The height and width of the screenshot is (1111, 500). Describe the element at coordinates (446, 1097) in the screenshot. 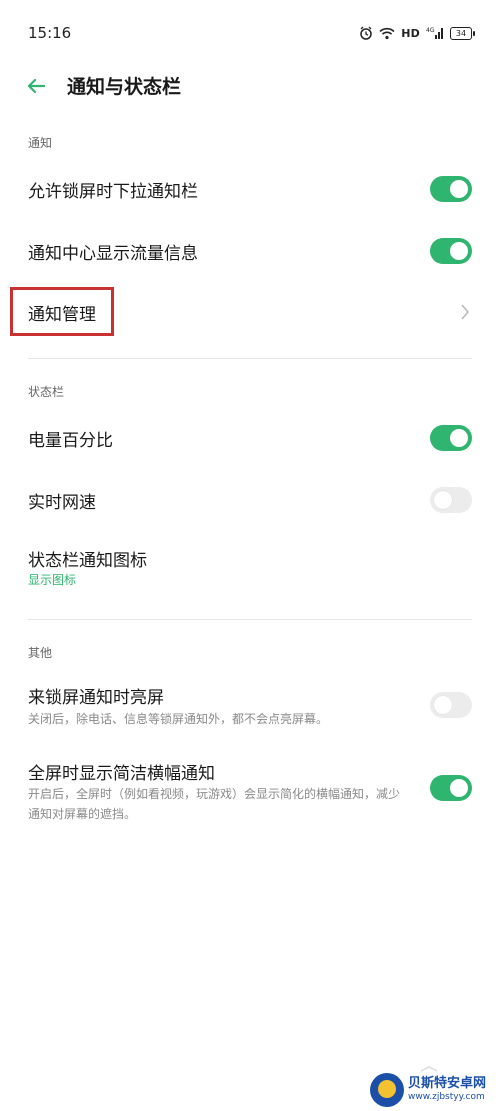

I see `watermark-url: www.zjbstyy.com` at that location.